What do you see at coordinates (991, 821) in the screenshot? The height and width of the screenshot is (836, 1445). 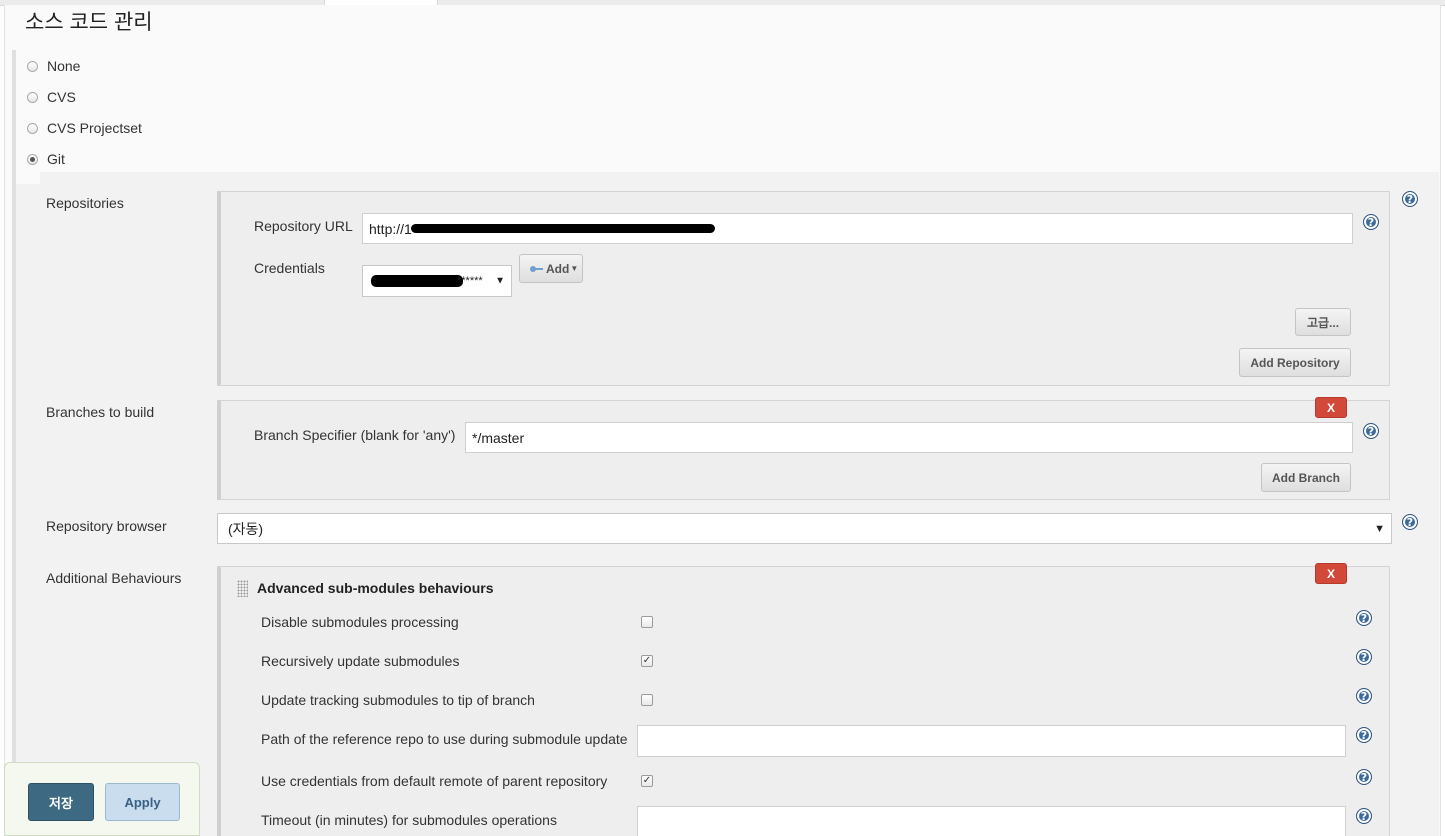 I see `timeout-input` at bounding box center [991, 821].